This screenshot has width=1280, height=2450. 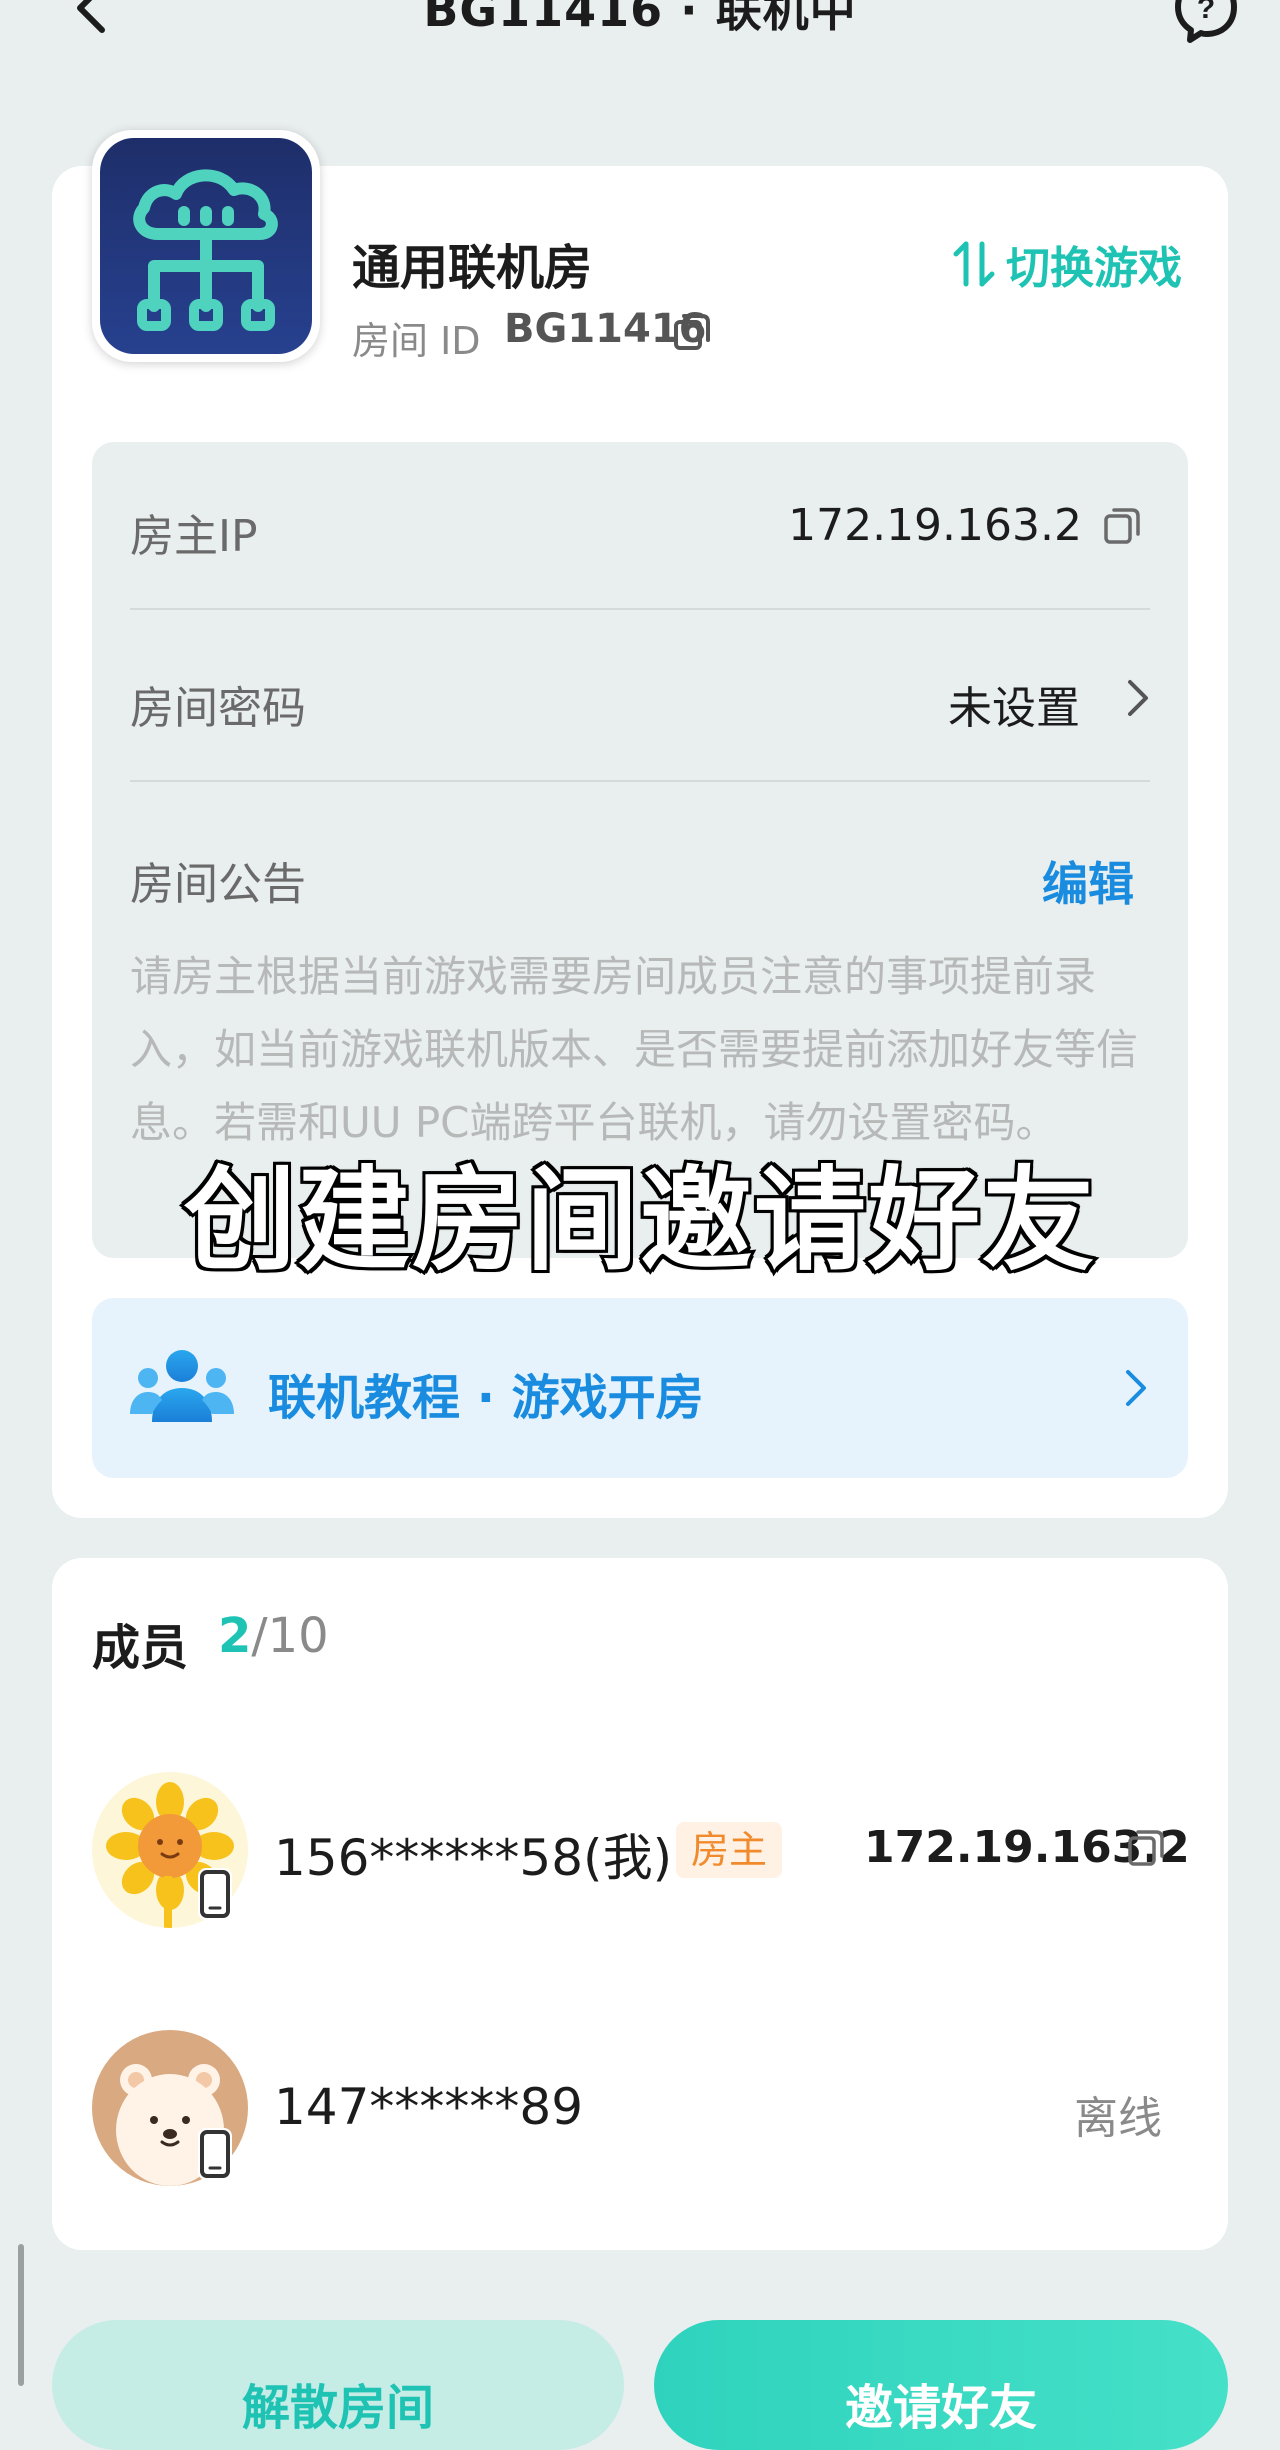 What do you see at coordinates (182, 1386) in the screenshot?
I see `users-icon` at bounding box center [182, 1386].